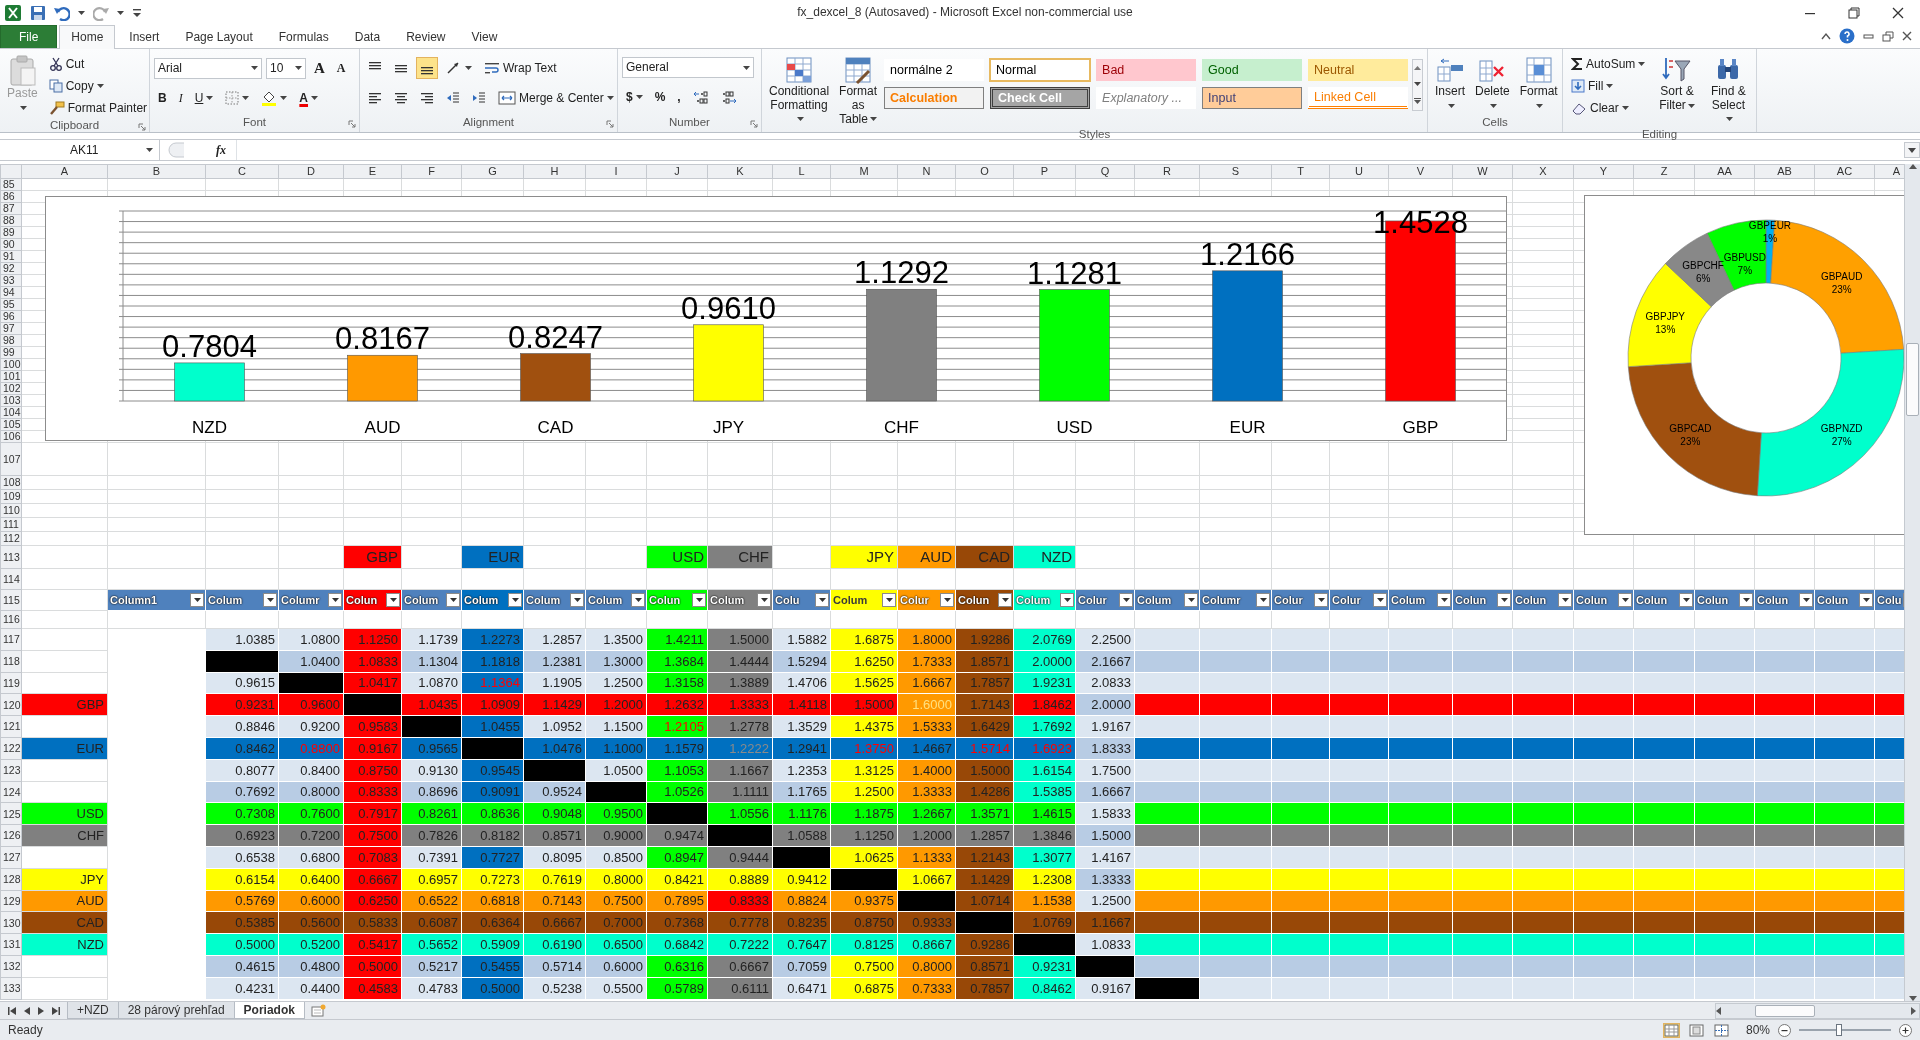 Image resolution: width=1920 pixels, height=1040 pixels. I want to click on ribbon-tab: Data, so click(367, 36).